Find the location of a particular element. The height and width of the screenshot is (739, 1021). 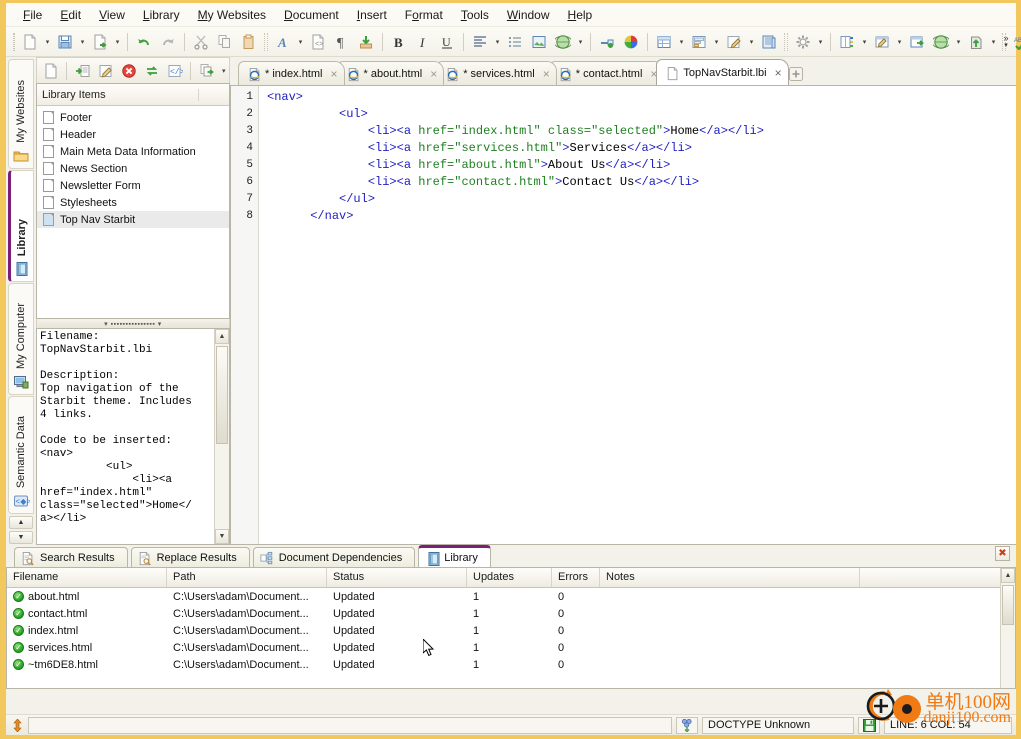

view-code-button: </> is located at coordinates (174, 71).